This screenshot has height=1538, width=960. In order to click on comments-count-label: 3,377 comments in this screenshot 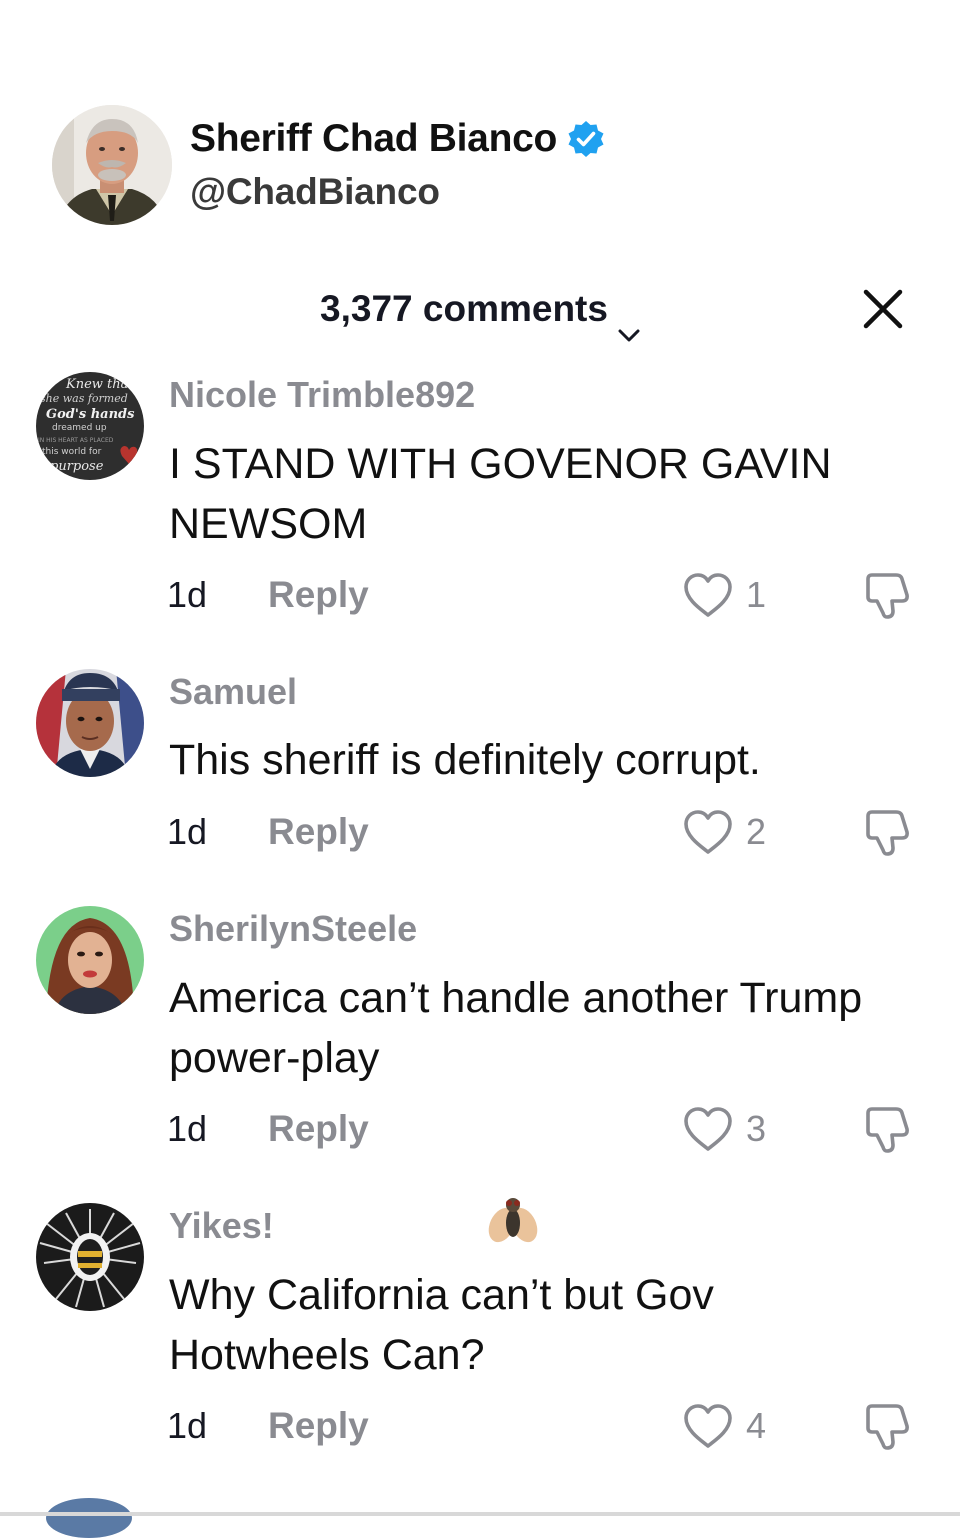, I will do `click(464, 308)`.